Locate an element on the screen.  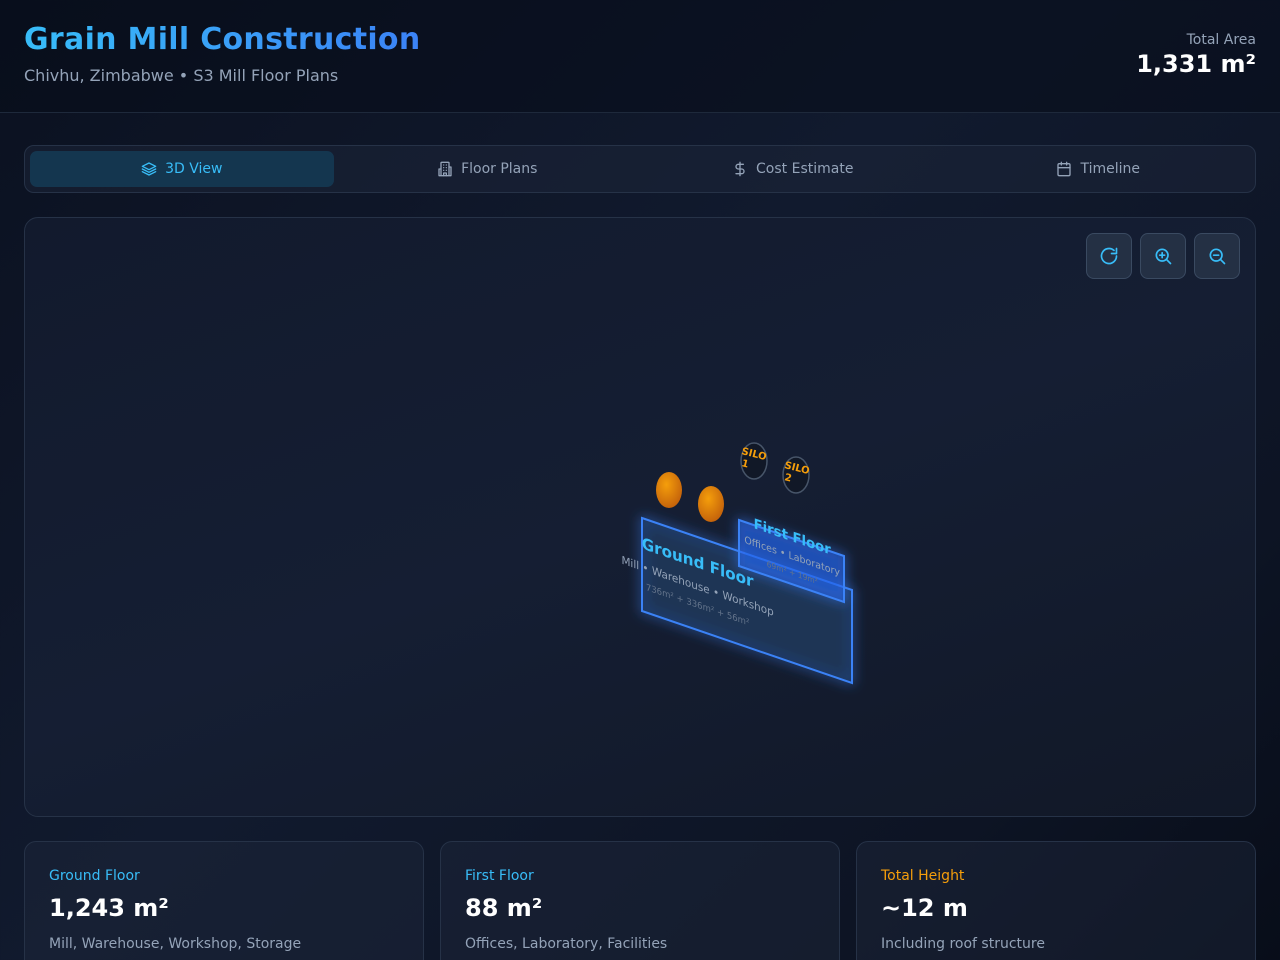
card-value: ~12 m is located at coordinates (924, 908).